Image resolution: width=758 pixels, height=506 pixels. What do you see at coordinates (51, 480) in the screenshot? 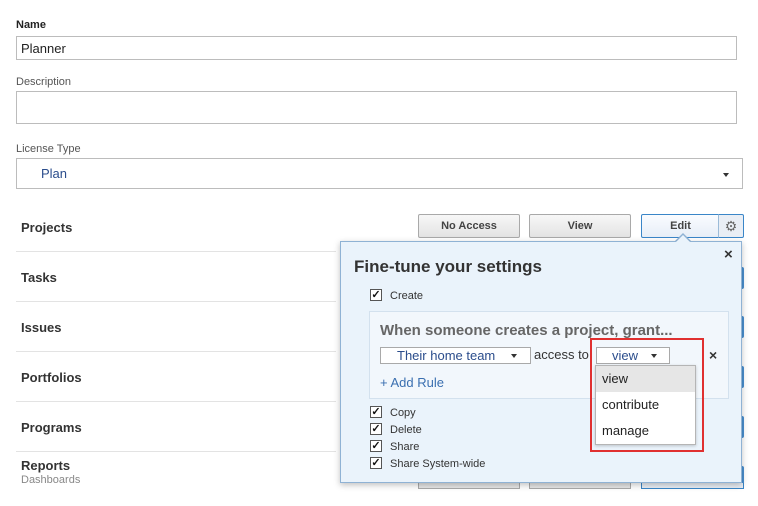
I see `row-sublabel-dashboards: Dashboards` at bounding box center [51, 480].